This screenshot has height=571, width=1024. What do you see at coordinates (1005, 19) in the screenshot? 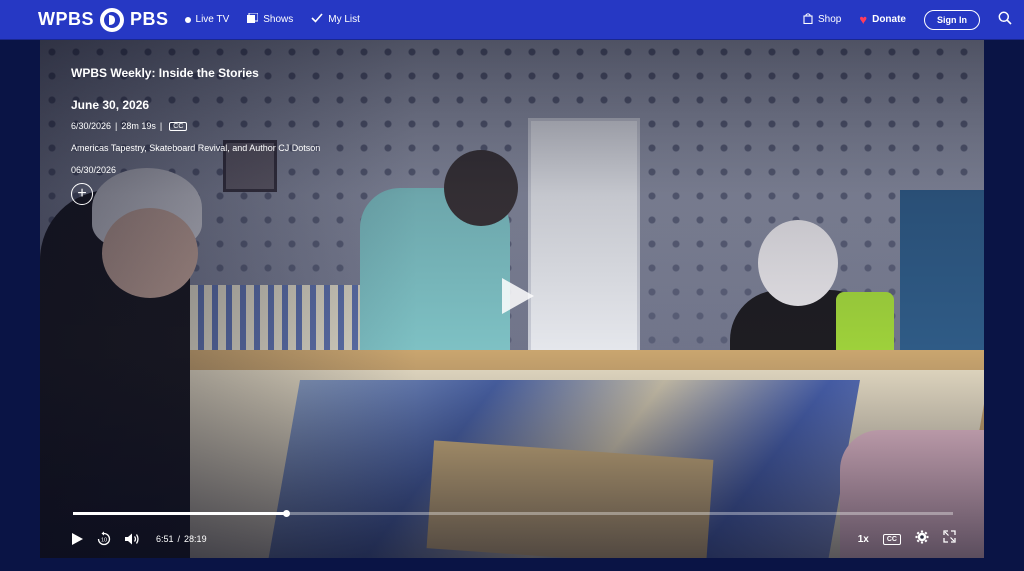
I see `search-icon` at bounding box center [1005, 19].